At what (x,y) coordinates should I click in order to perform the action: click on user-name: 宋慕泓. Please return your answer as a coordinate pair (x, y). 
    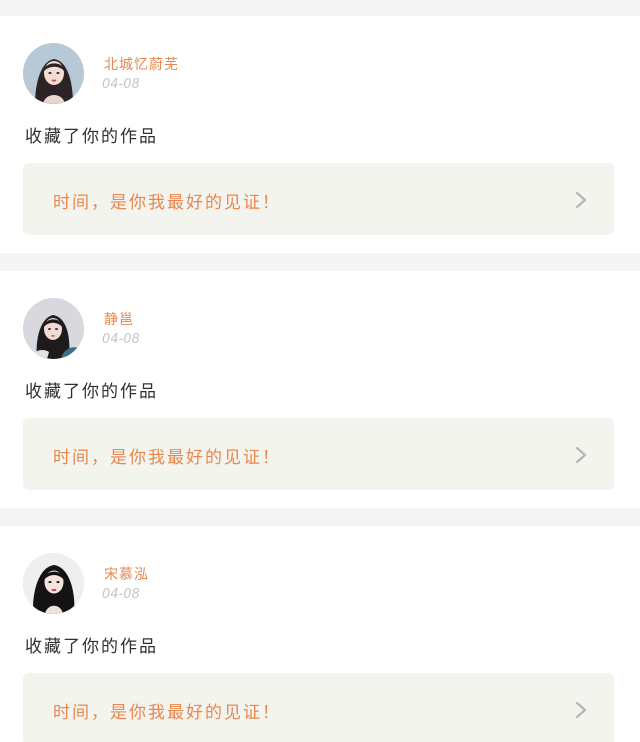
    Looking at the image, I should click on (126, 574).